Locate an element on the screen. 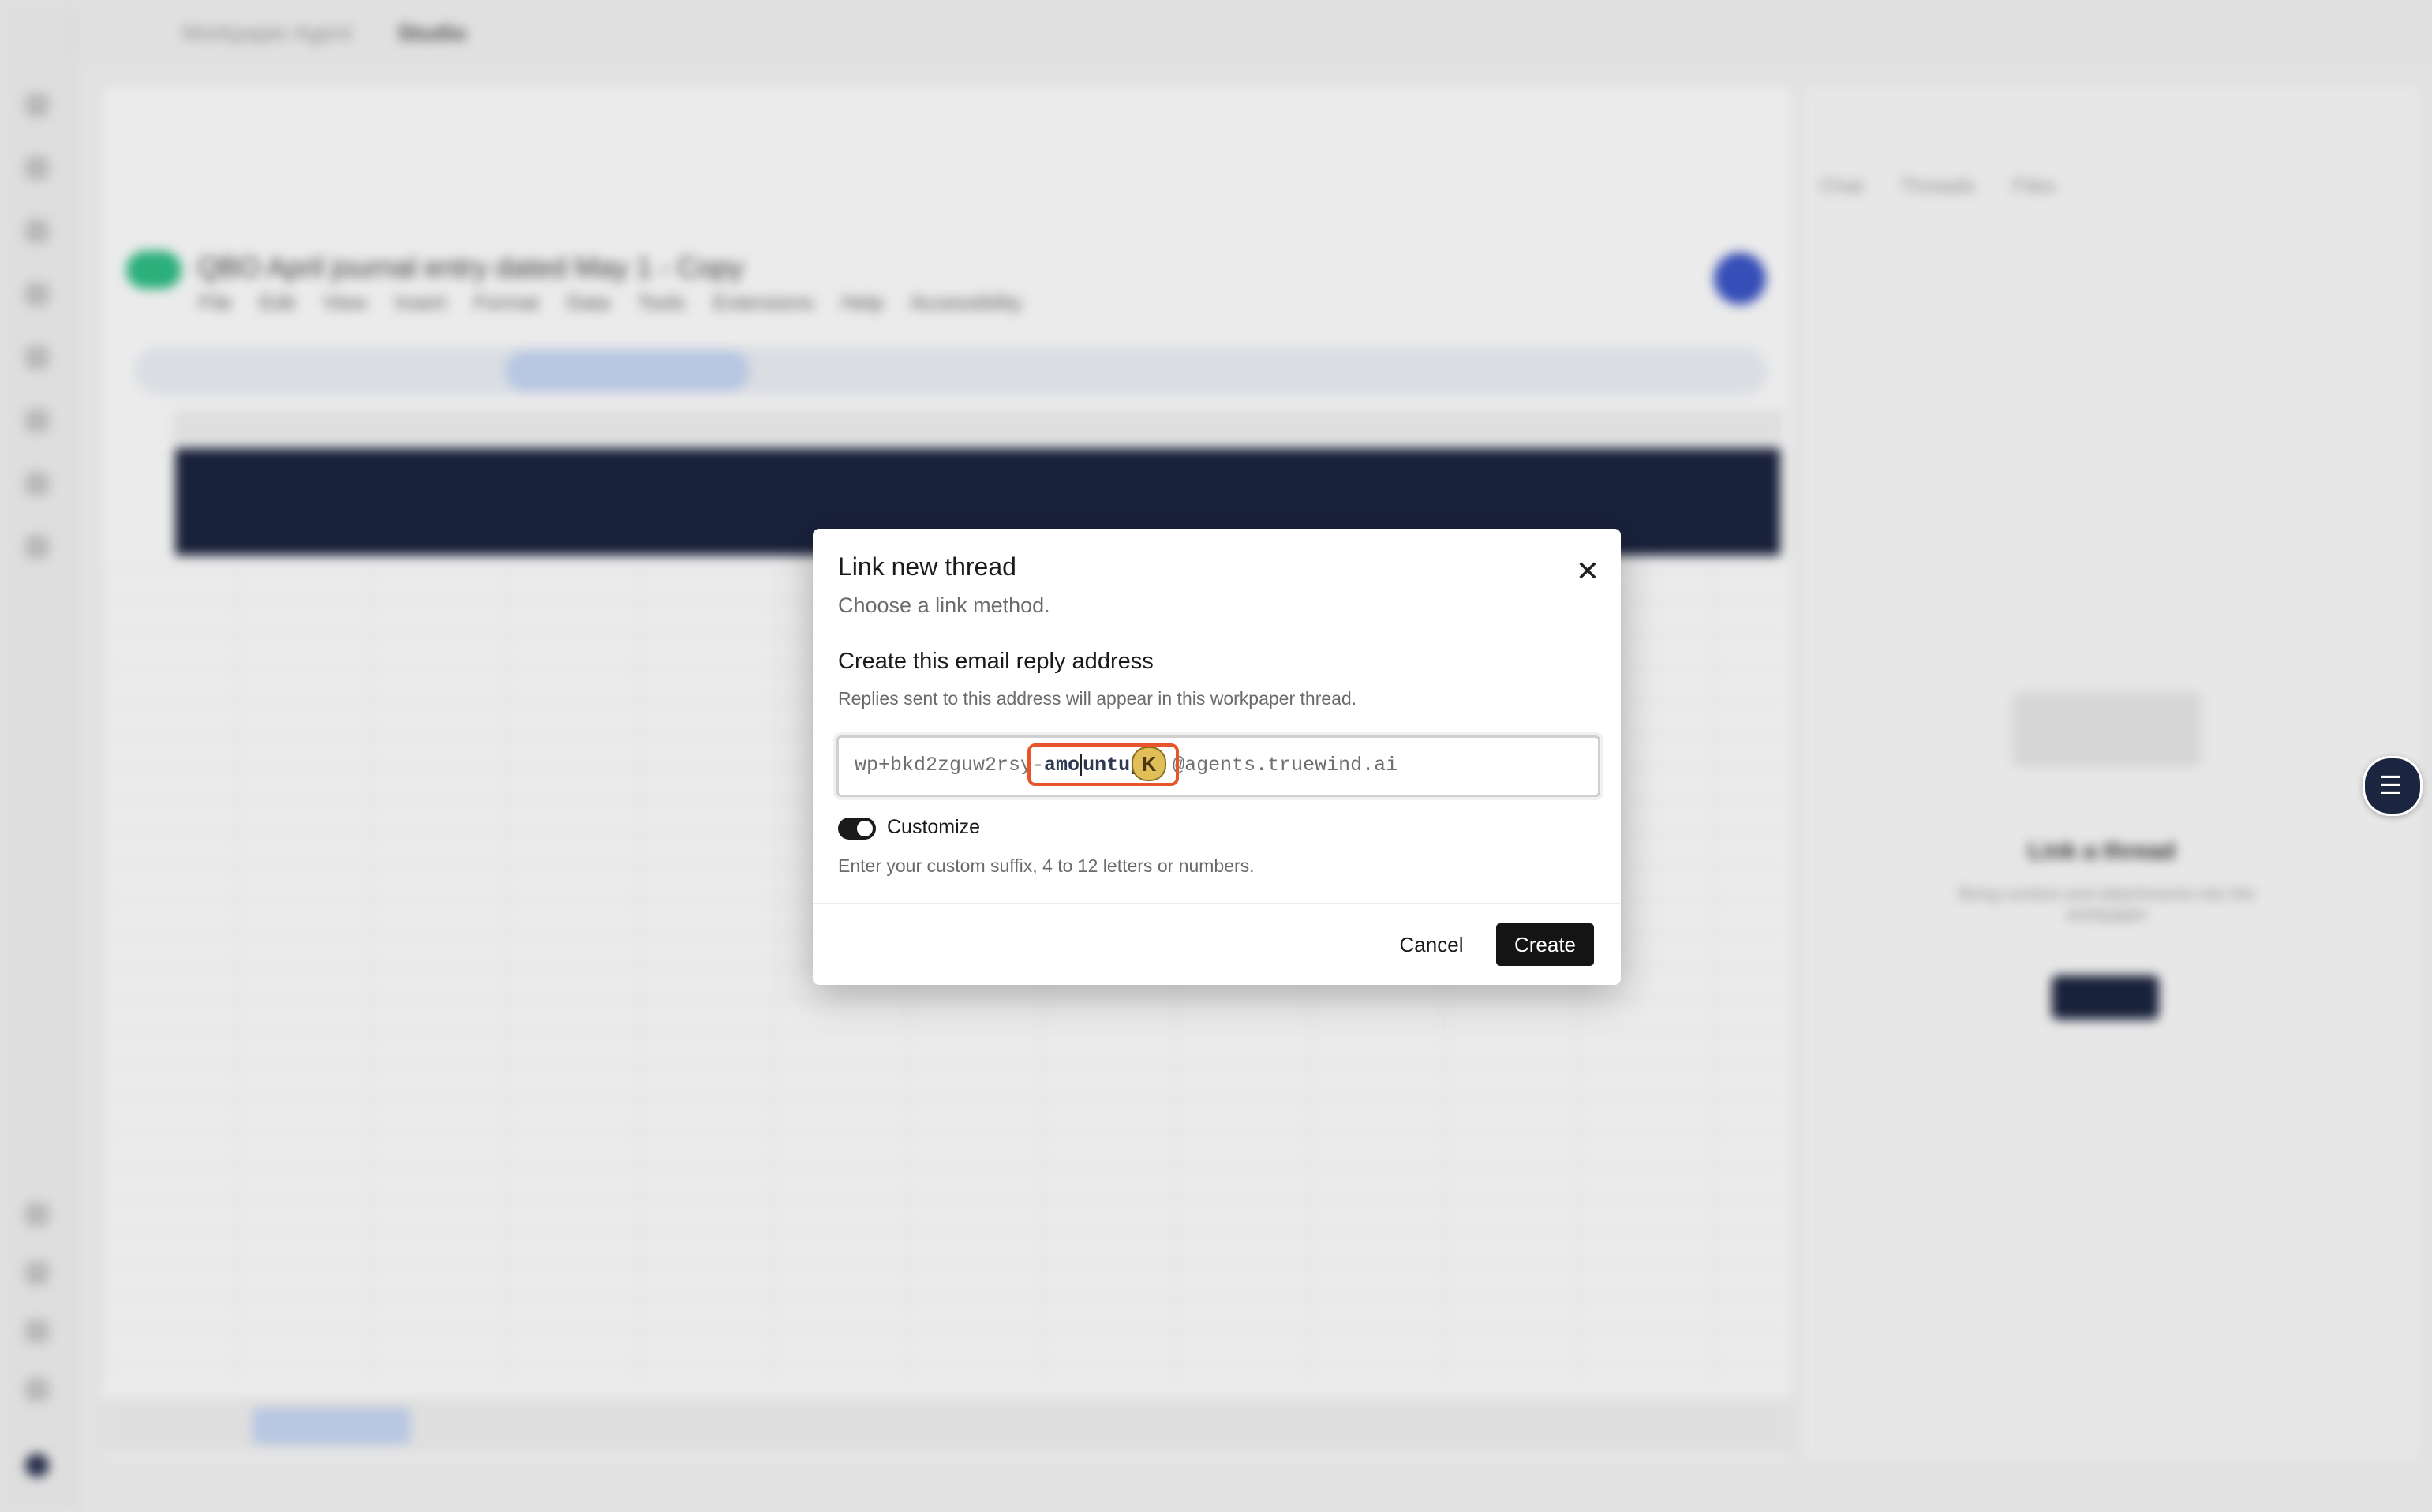 The image size is (2432, 1512). dialog-title: Link new thread is located at coordinates (927, 566).